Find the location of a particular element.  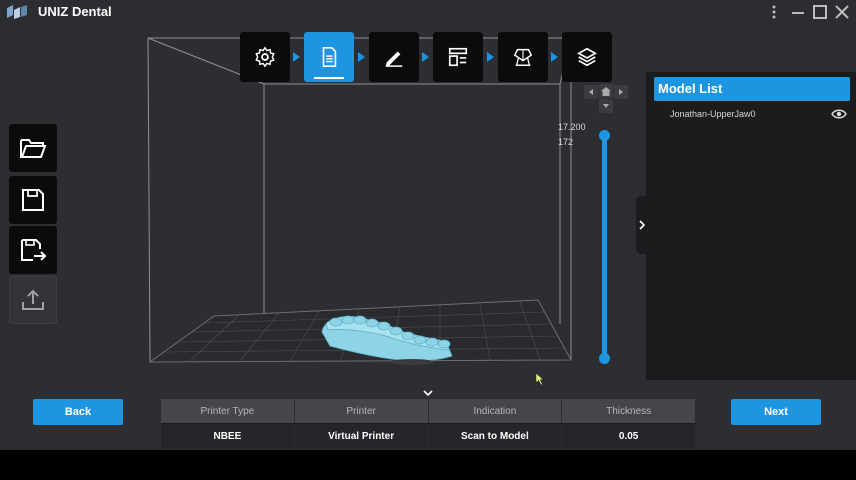

layer-slider-bottom-handle is located at coordinates (604, 358).